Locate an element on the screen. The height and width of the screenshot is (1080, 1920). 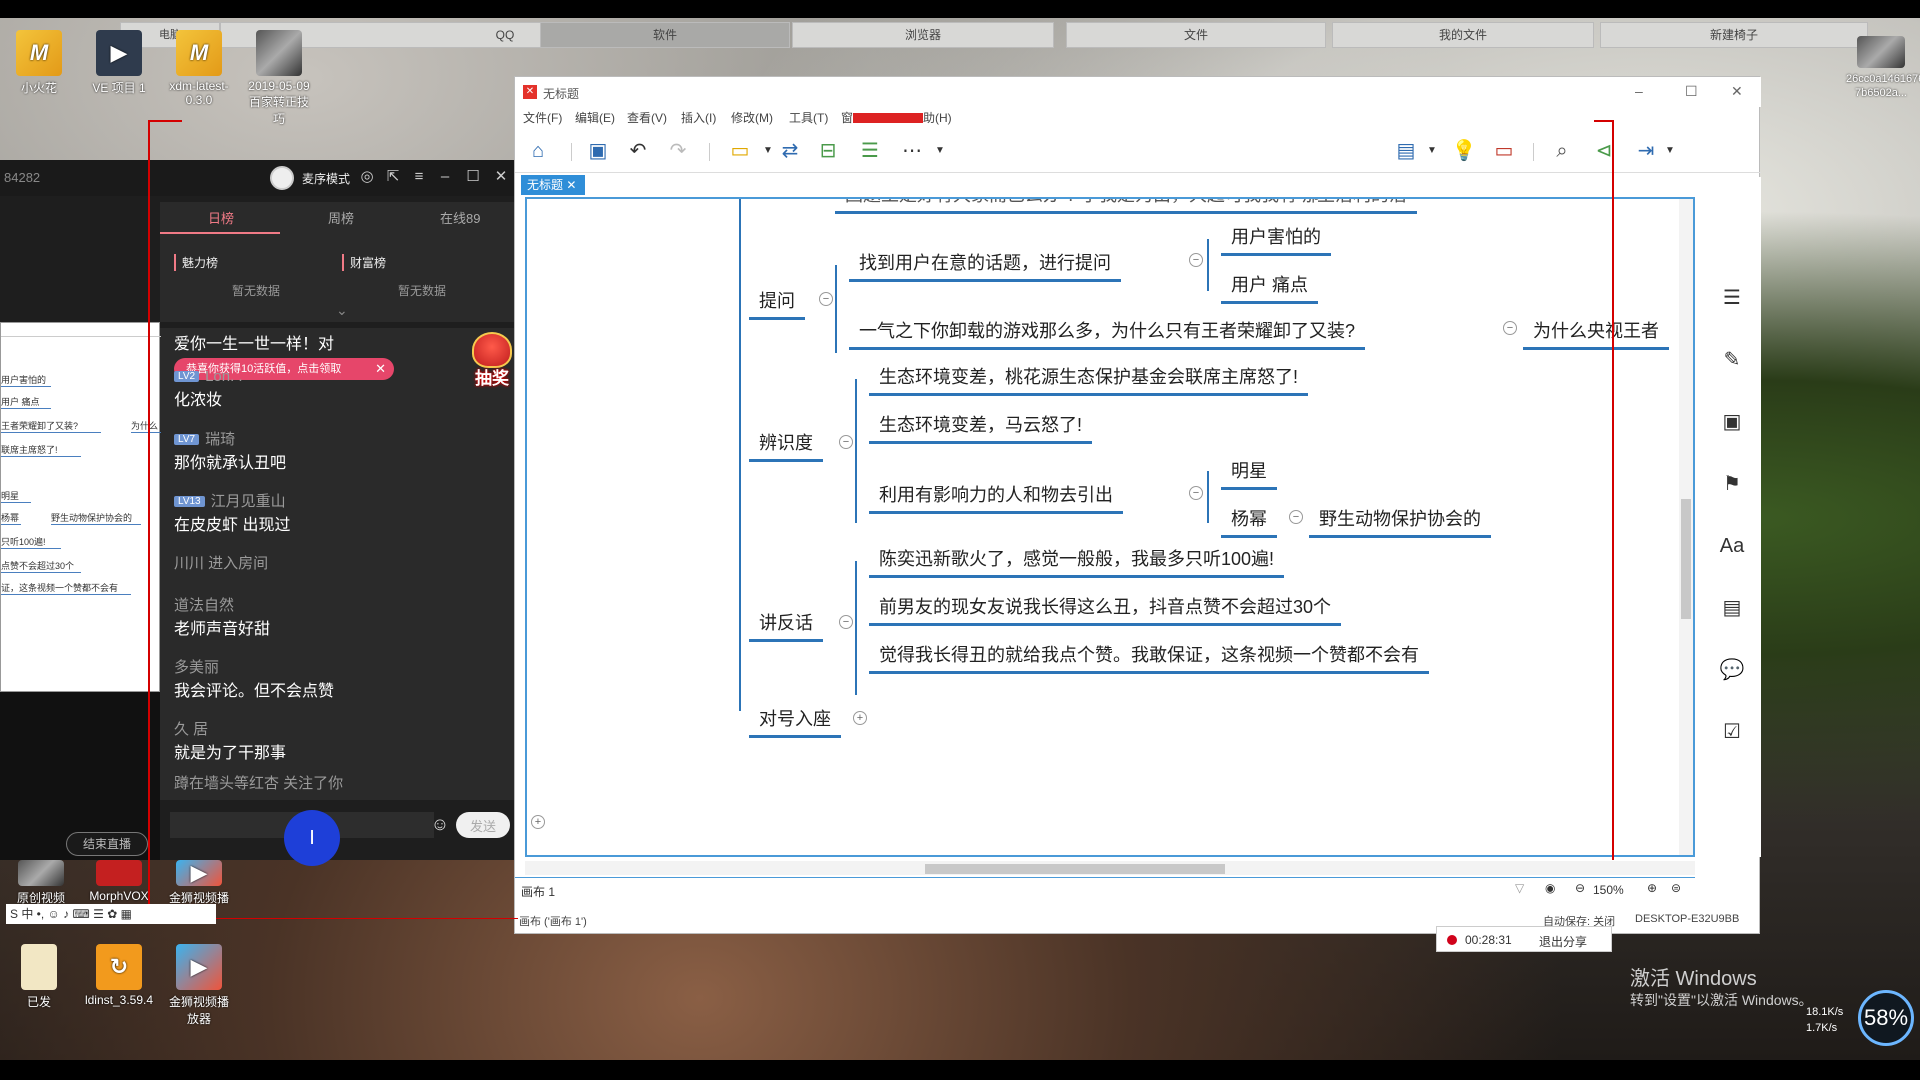
topic-node: 野生动物保护协会的 is located at coordinates (1400, 521).